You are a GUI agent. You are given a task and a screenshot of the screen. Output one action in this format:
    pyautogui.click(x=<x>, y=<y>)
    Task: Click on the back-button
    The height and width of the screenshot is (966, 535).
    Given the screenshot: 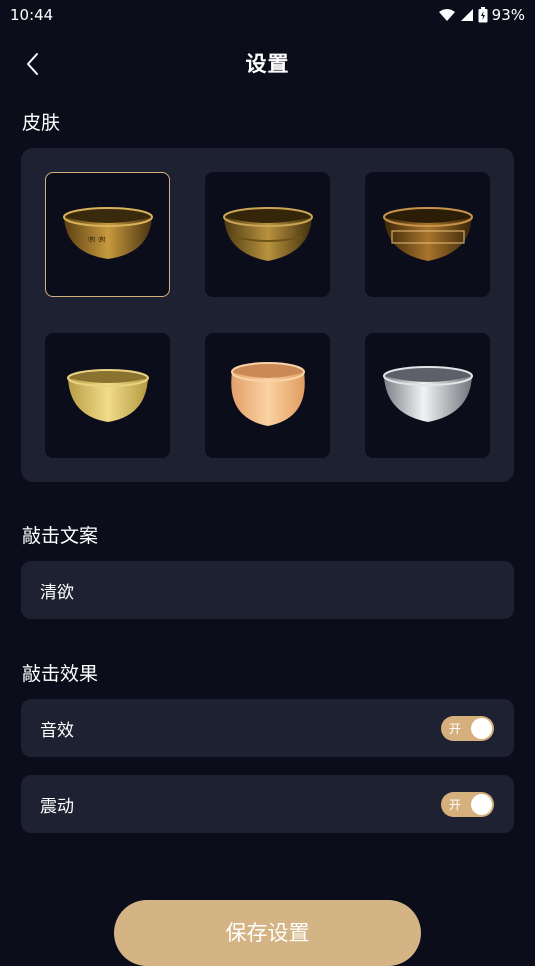 What is the action you would take?
    pyautogui.click(x=32, y=64)
    